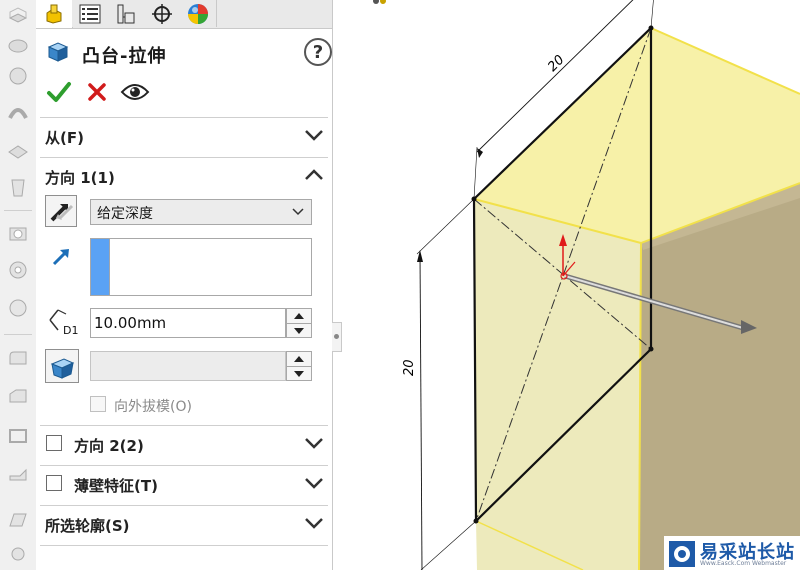  What do you see at coordinates (100, 267) in the screenshot?
I see `selection-indicator` at bounding box center [100, 267].